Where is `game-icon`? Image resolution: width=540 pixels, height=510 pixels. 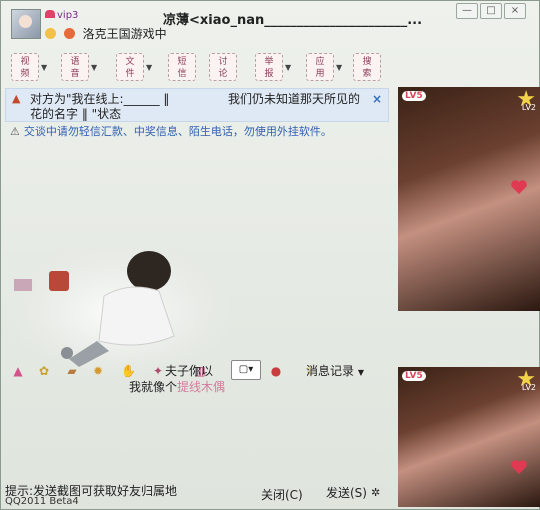 game-icon is located at coordinates (69, 33).